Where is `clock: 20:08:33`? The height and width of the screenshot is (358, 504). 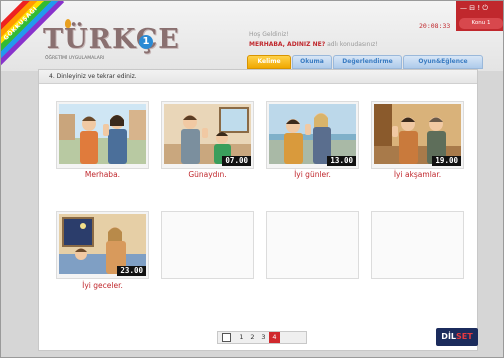
clock: 20:08:33 is located at coordinates (435, 26).